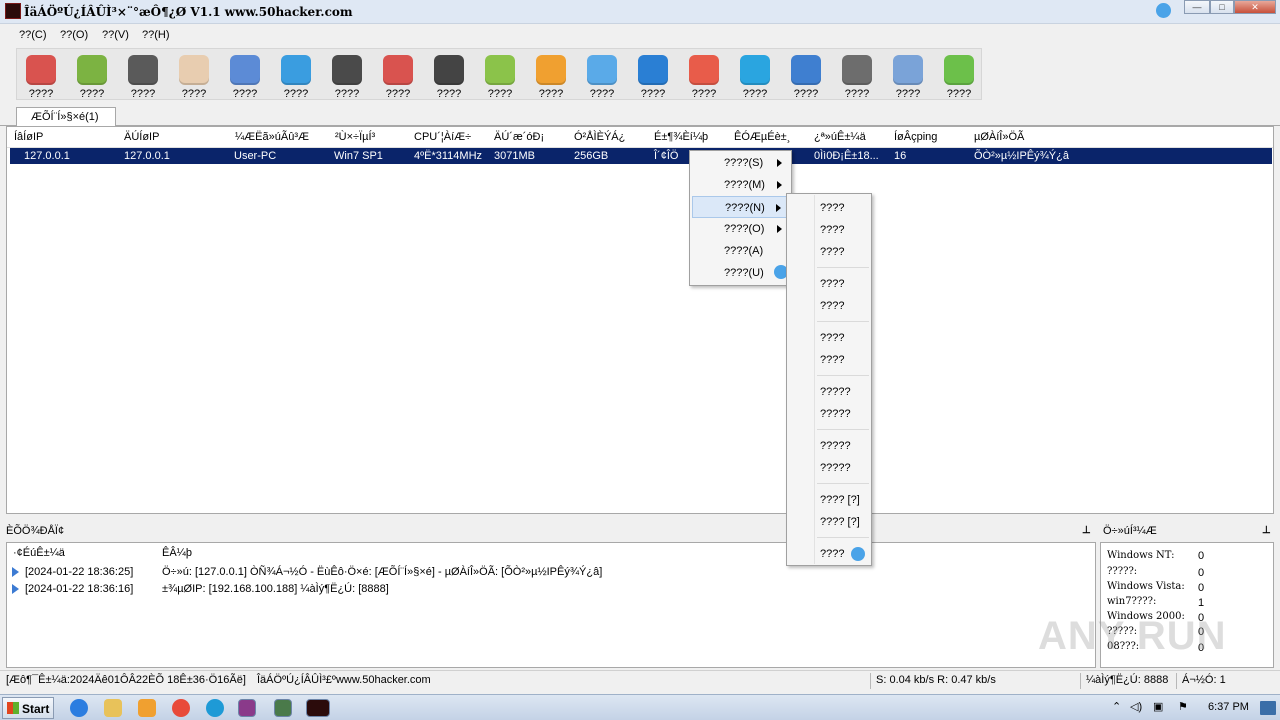 Image resolution: width=1280 pixels, height=720 pixels. I want to click on column-header-wan-ip: ÍâÍøIP, so click(28, 137).